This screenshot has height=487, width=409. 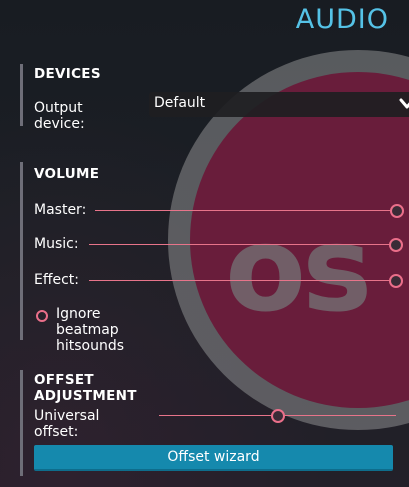 I want to click on effect-volume-slider, so click(x=246, y=281).